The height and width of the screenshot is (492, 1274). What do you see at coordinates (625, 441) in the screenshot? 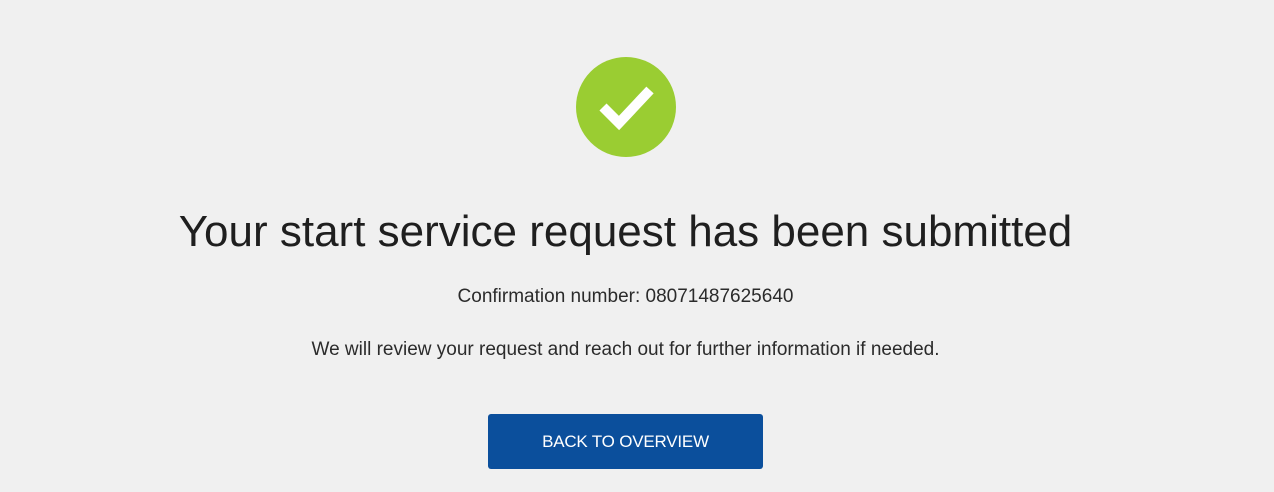
I see `back-to-overview-button: BACK TO OVERVIEW` at bounding box center [625, 441].